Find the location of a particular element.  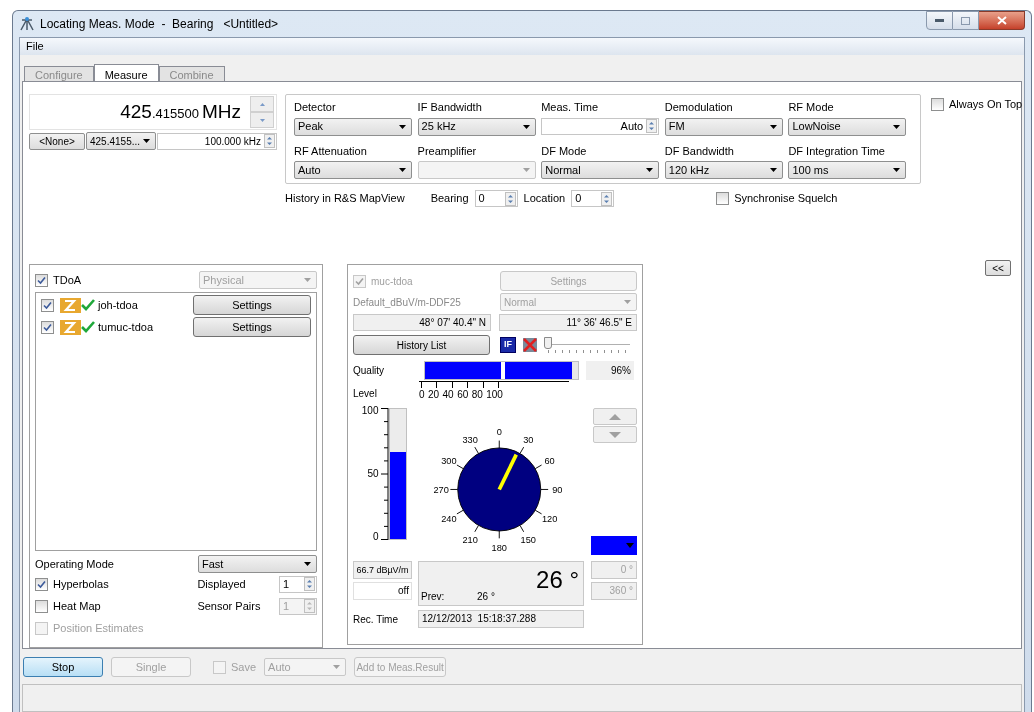

checkbox-label: muc-tdoa is located at coordinates (392, 281).